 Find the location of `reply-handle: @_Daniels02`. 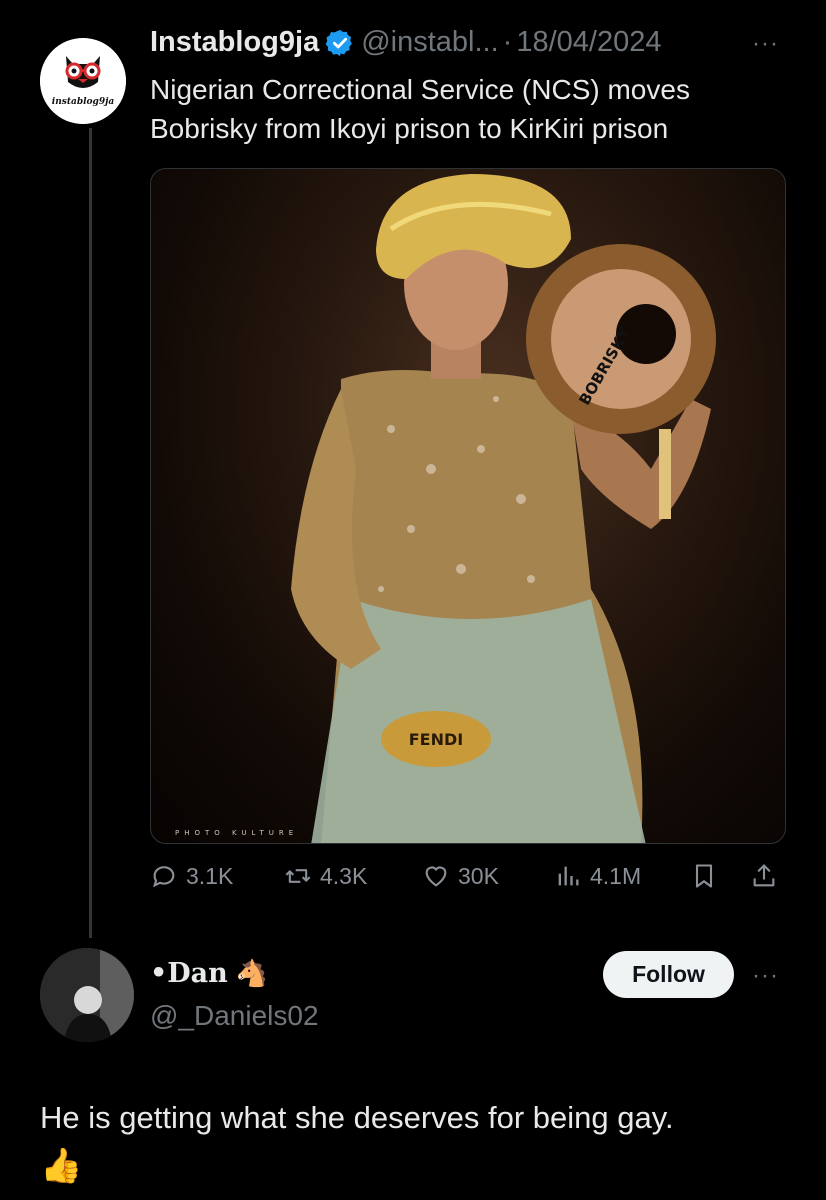

reply-handle: @_Daniels02 is located at coordinates (234, 1016).